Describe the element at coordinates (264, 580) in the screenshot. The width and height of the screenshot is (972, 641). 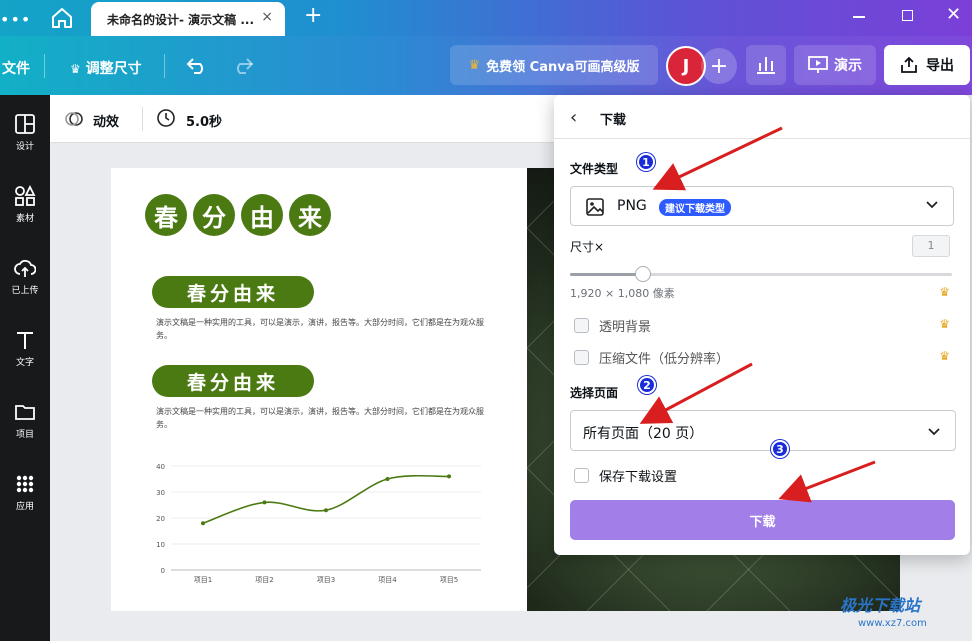
I see `chart-xtick-label: 项目2` at that location.